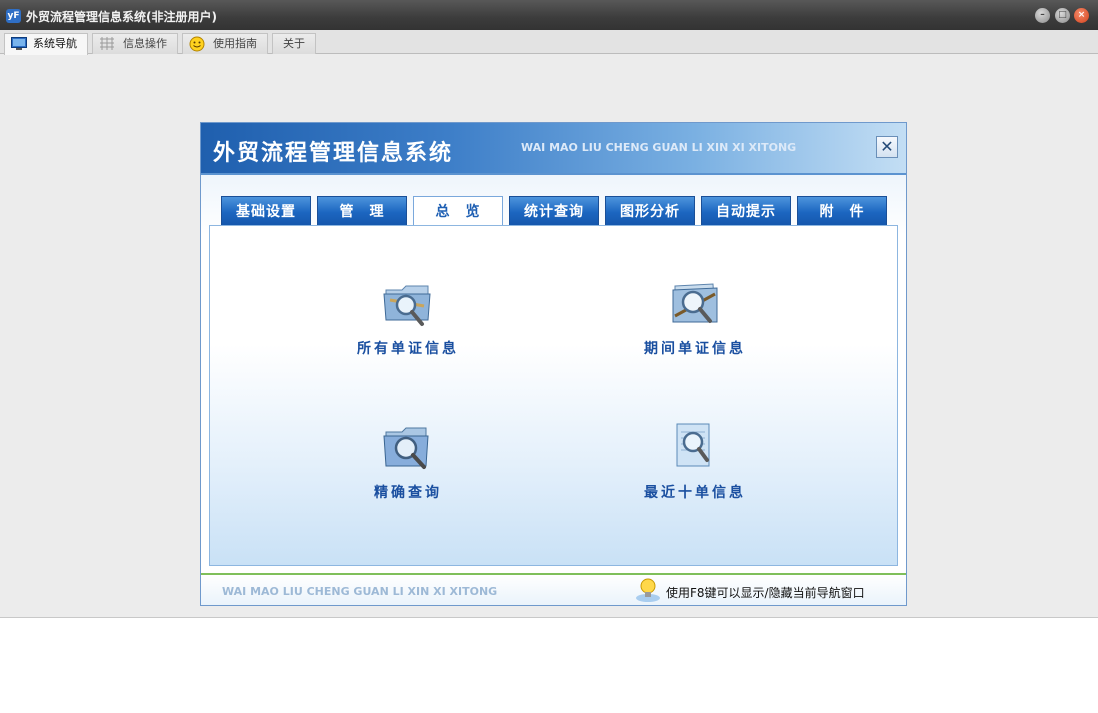 Image resolution: width=1098 pixels, height=713 pixels. I want to click on tab-statistics-query: 统计查询, so click(554, 211).